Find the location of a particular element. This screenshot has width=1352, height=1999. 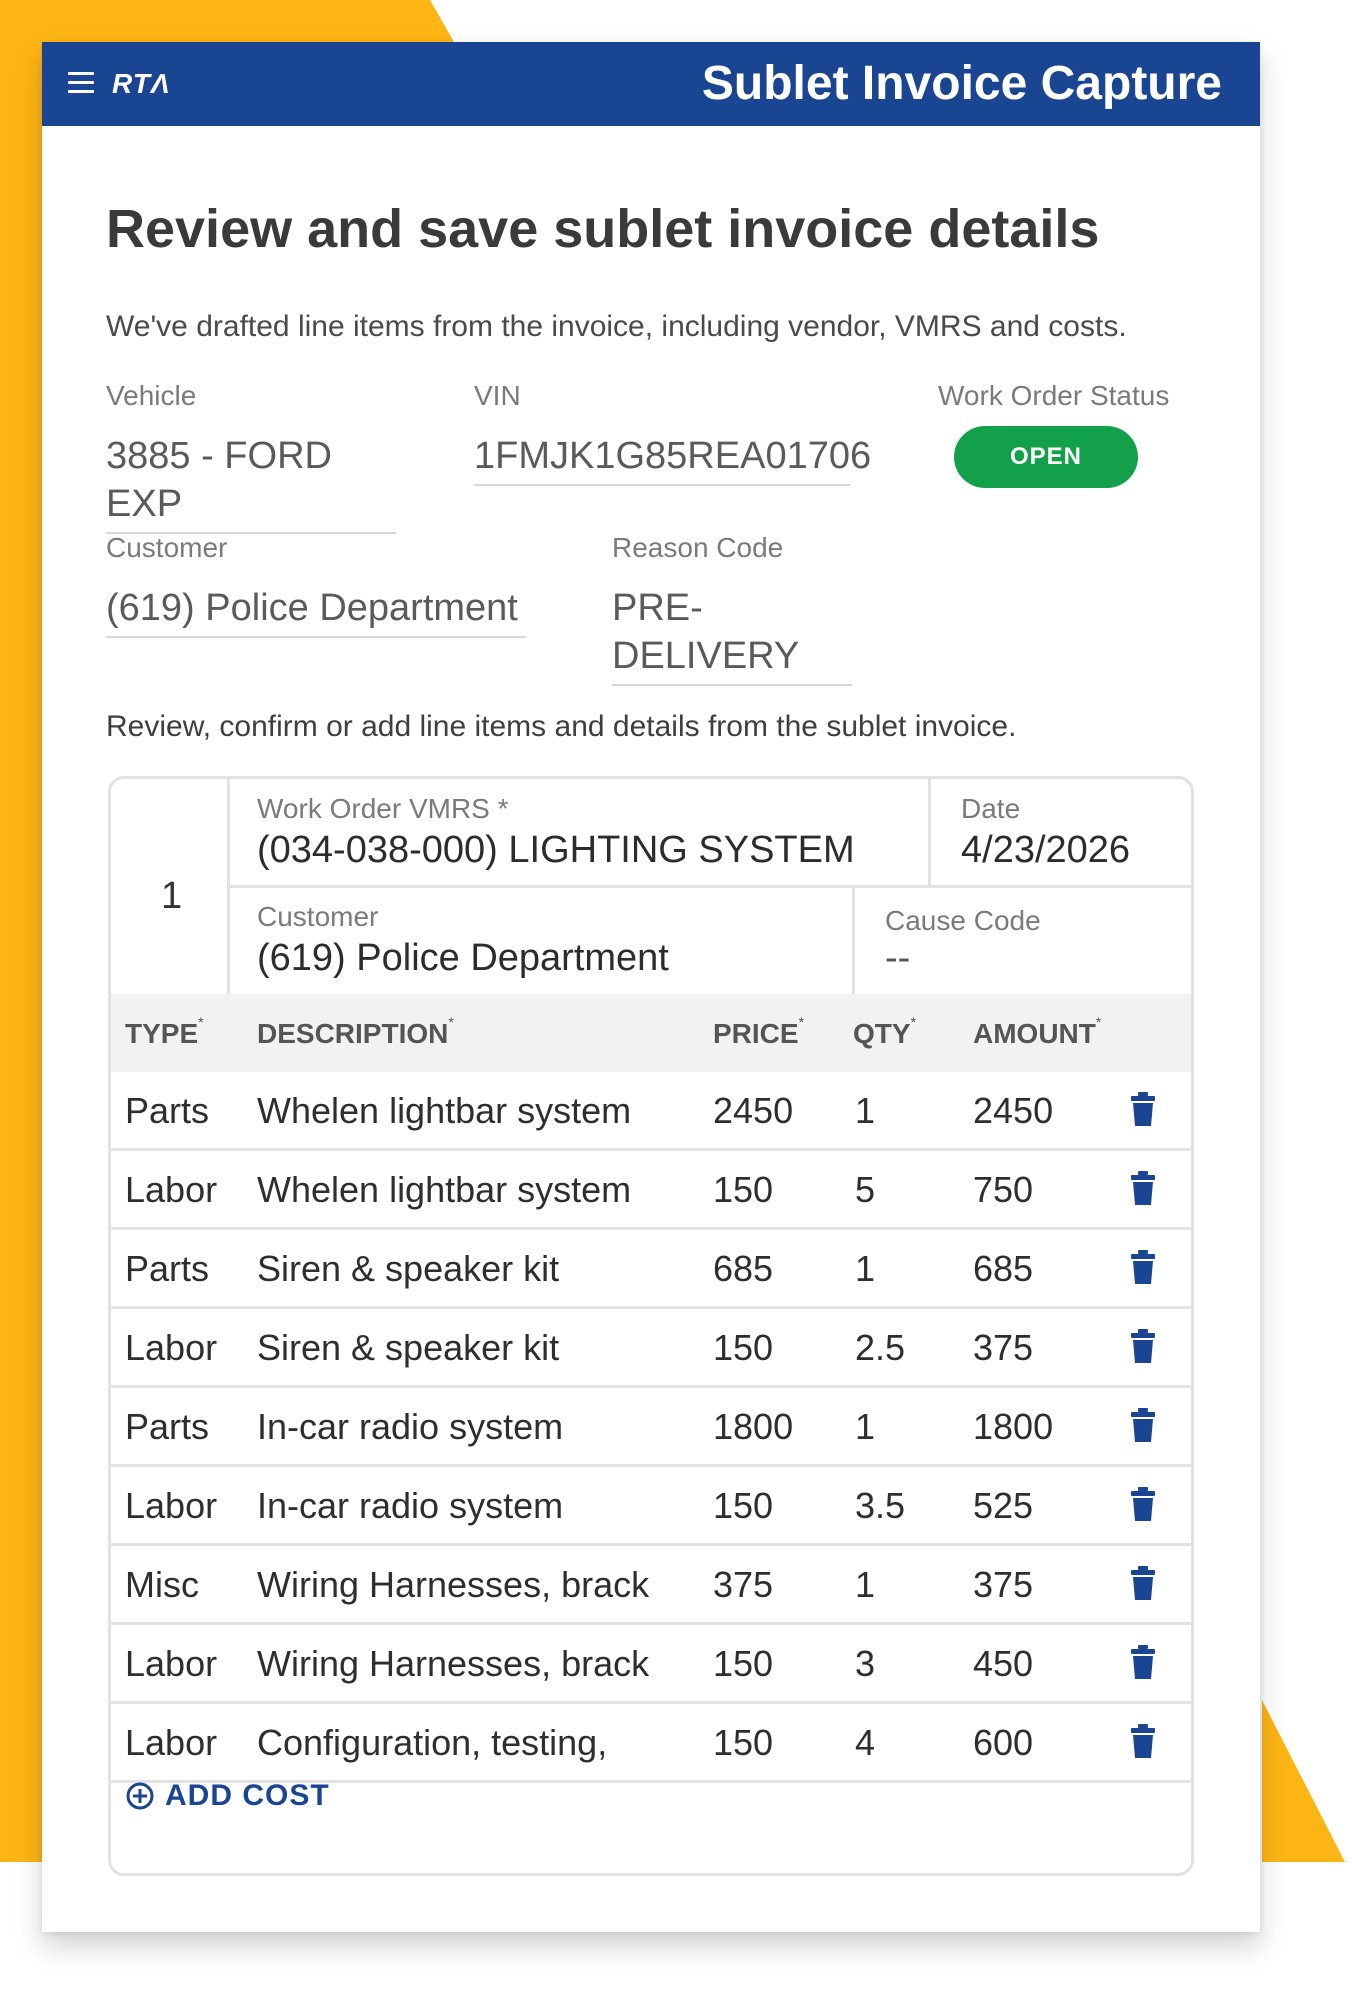

header-type: TYPE* is located at coordinates (164, 1031).